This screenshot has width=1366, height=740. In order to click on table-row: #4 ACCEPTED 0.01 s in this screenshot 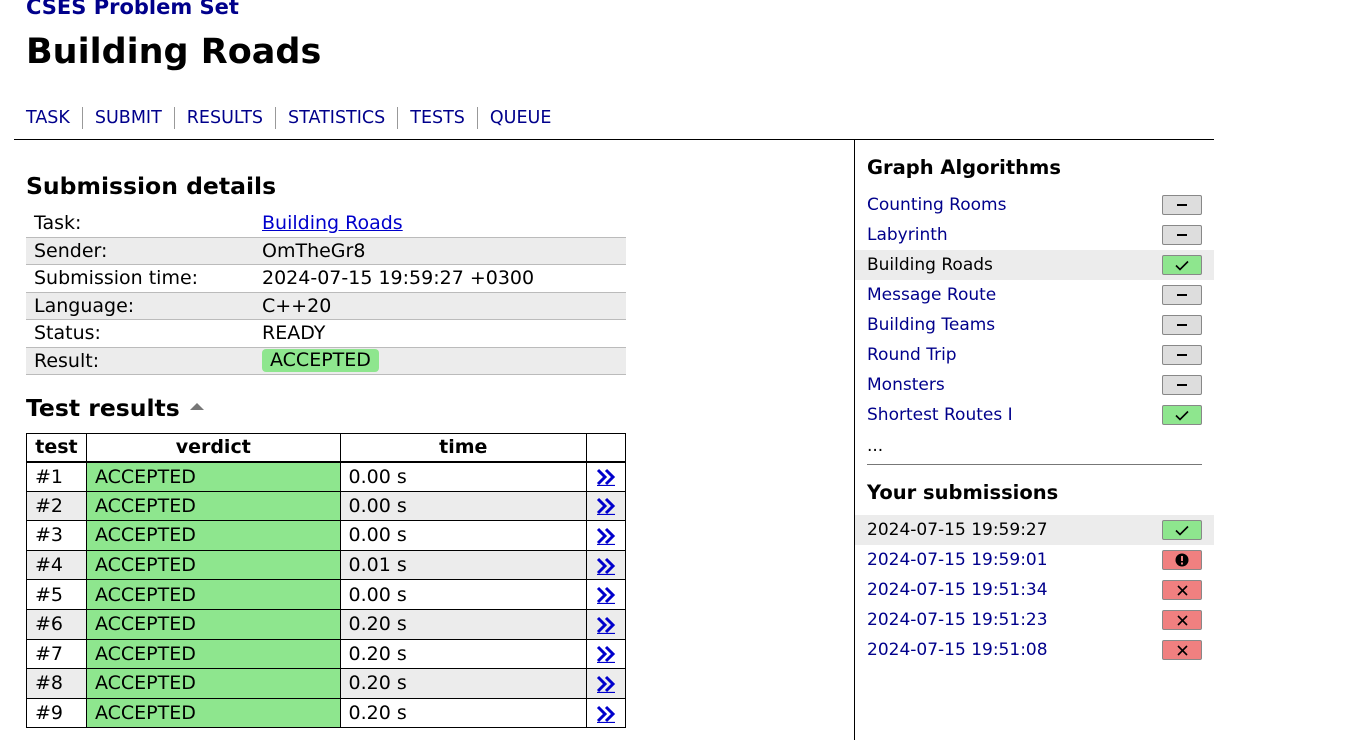, I will do `click(326, 565)`.